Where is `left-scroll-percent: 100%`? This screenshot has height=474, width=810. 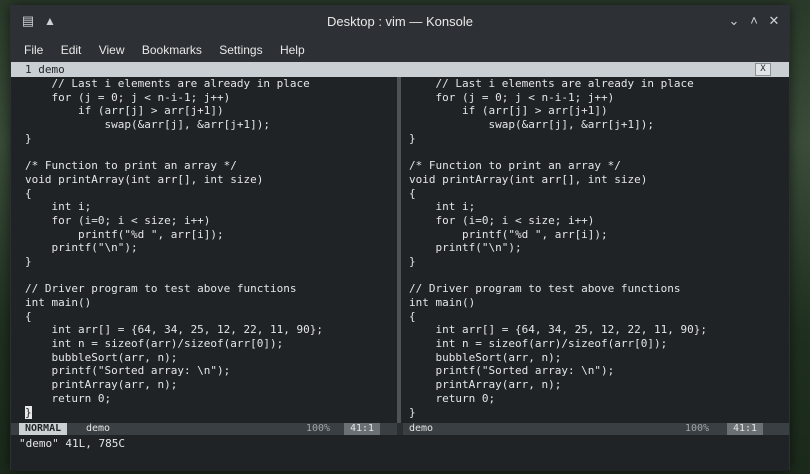 left-scroll-percent: 100% is located at coordinates (318, 428).